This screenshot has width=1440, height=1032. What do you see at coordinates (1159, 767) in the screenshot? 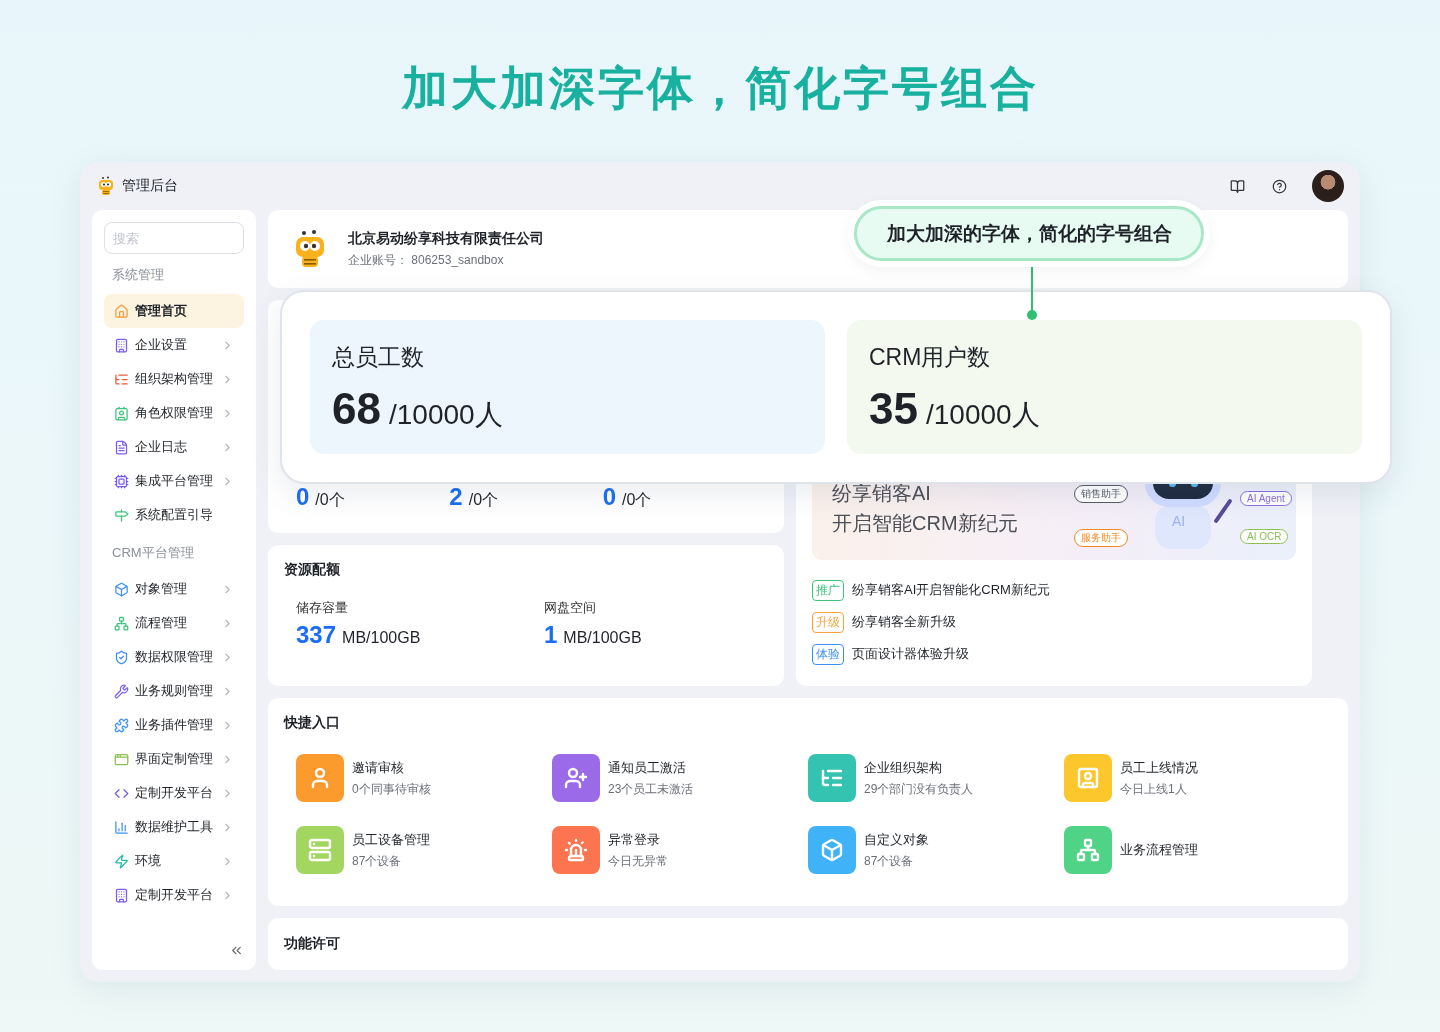
I see `entry-title: 员工上线情况` at bounding box center [1159, 767].